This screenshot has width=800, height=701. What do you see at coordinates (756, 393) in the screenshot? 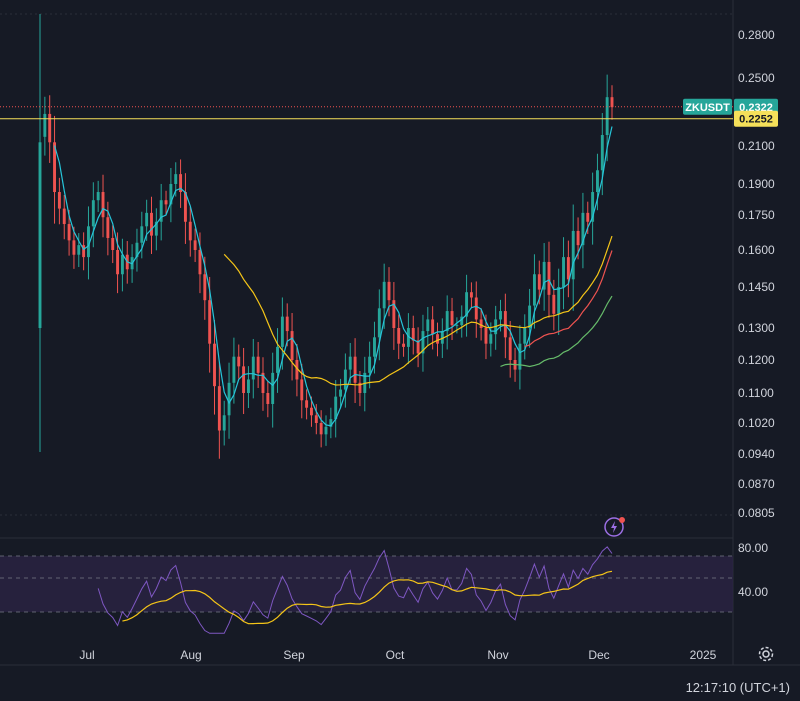
I see `price-tick-label: 0.1100` at bounding box center [756, 393].